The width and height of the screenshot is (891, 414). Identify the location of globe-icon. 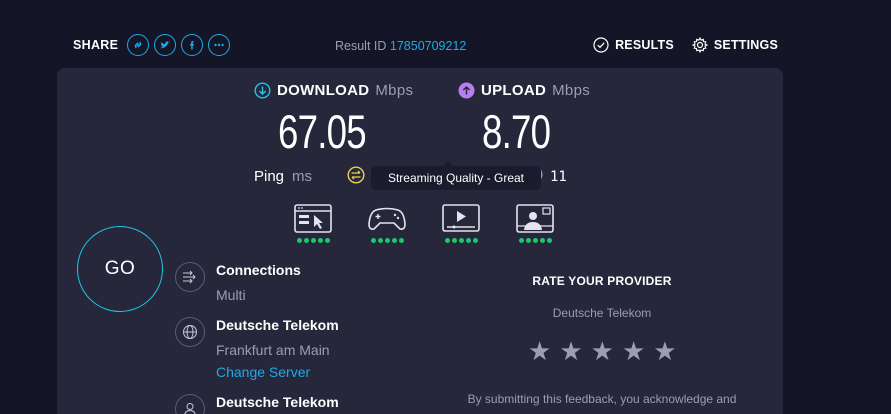
(190, 332).